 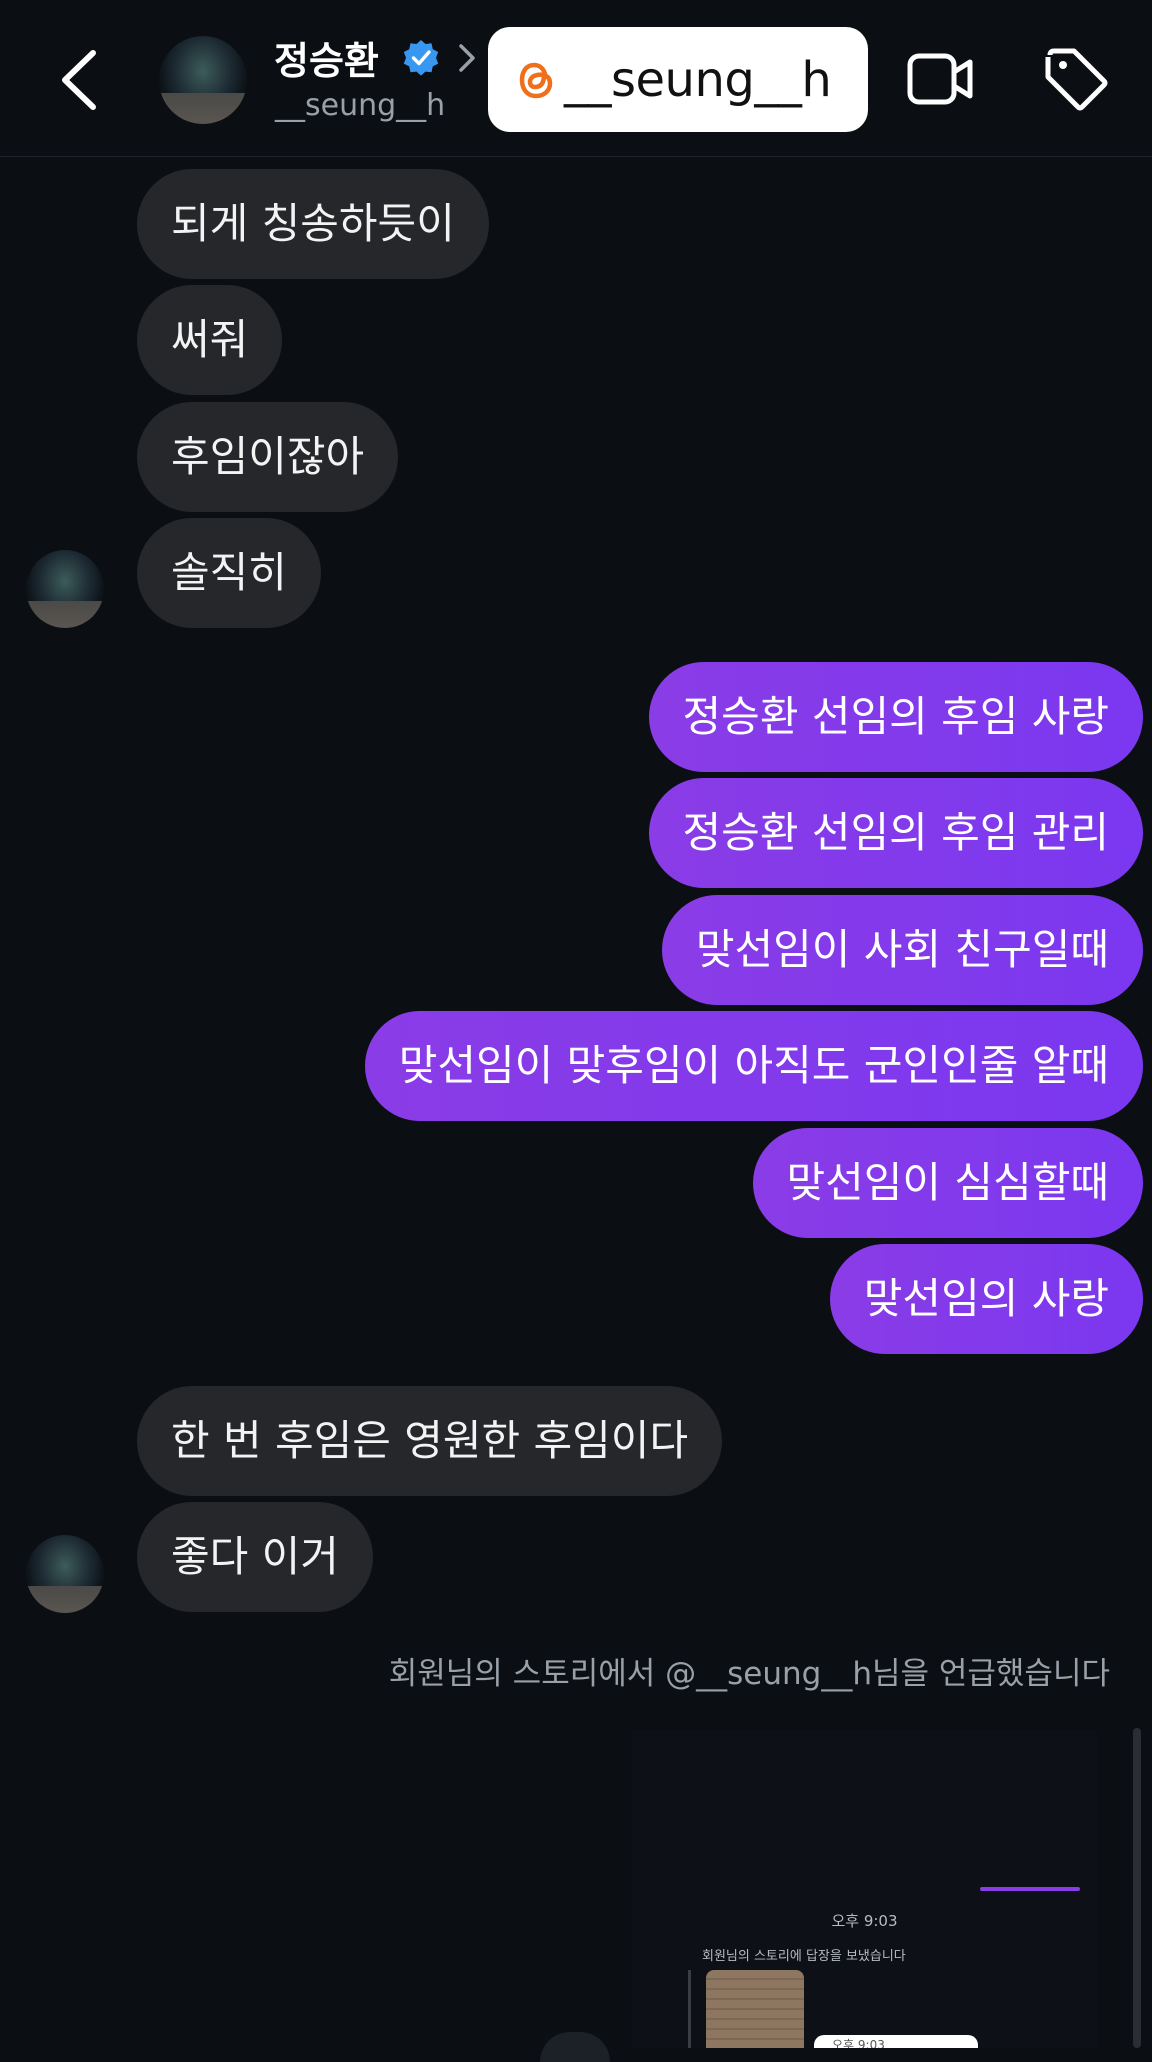 What do you see at coordinates (210, 340) in the screenshot?
I see `incoming-message: 써줘` at bounding box center [210, 340].